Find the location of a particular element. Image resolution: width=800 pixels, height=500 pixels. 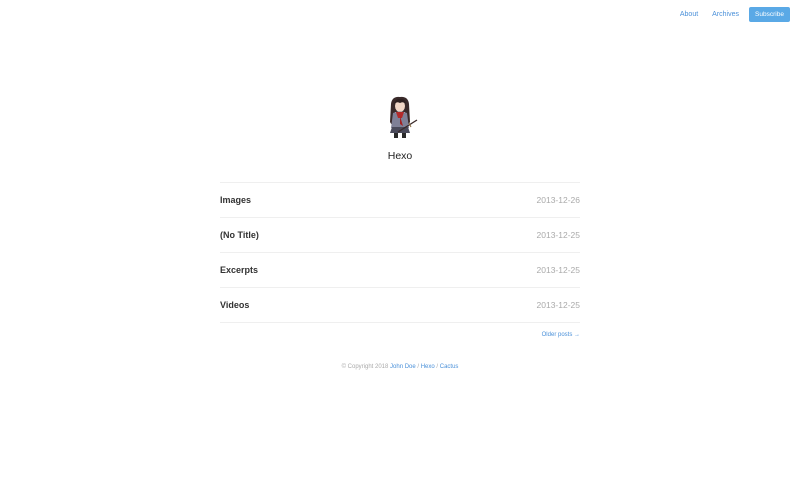

top-nav: About Archives Subscribe is located at coordinates (735, 14).